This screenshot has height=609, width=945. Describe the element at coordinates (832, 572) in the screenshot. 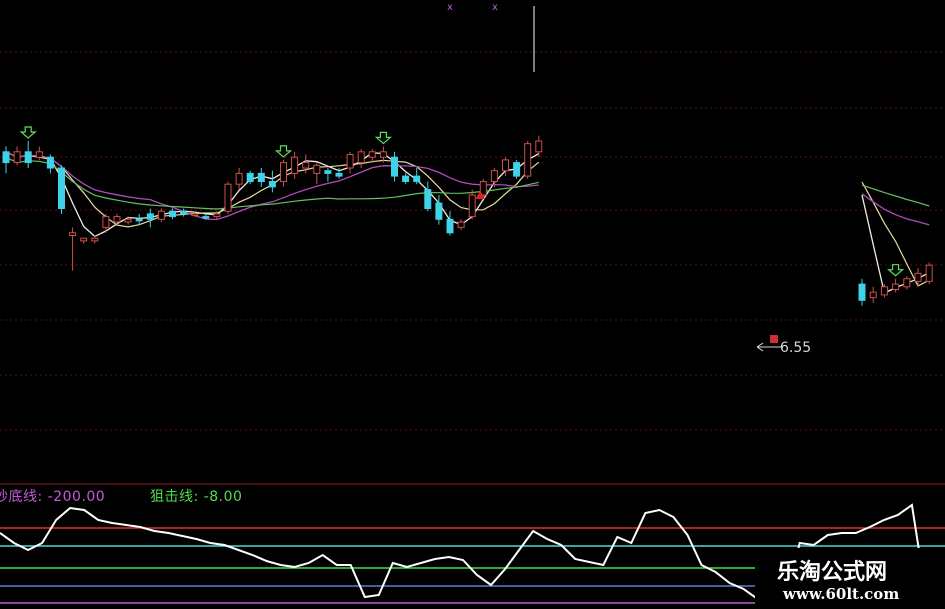

I see `watermark-title: 乐淘公式网` at that location.